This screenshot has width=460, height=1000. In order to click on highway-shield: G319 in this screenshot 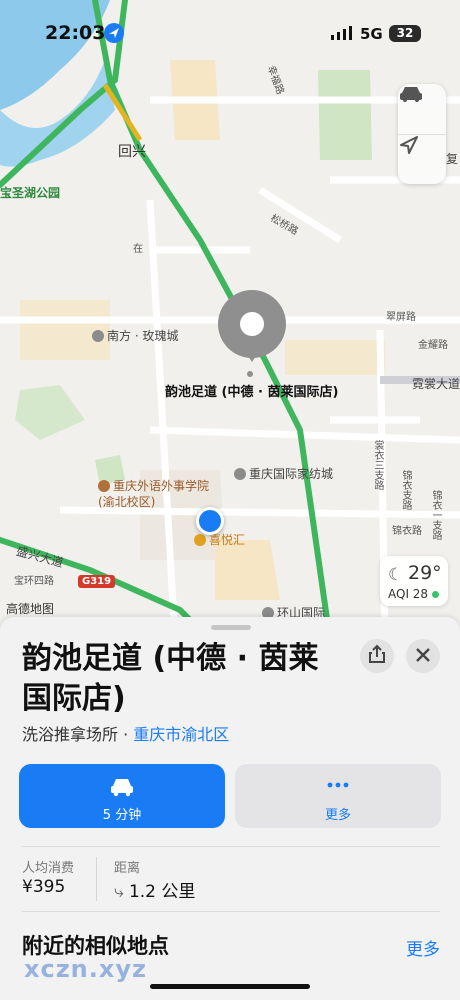, I will do `click(97, 581)`.